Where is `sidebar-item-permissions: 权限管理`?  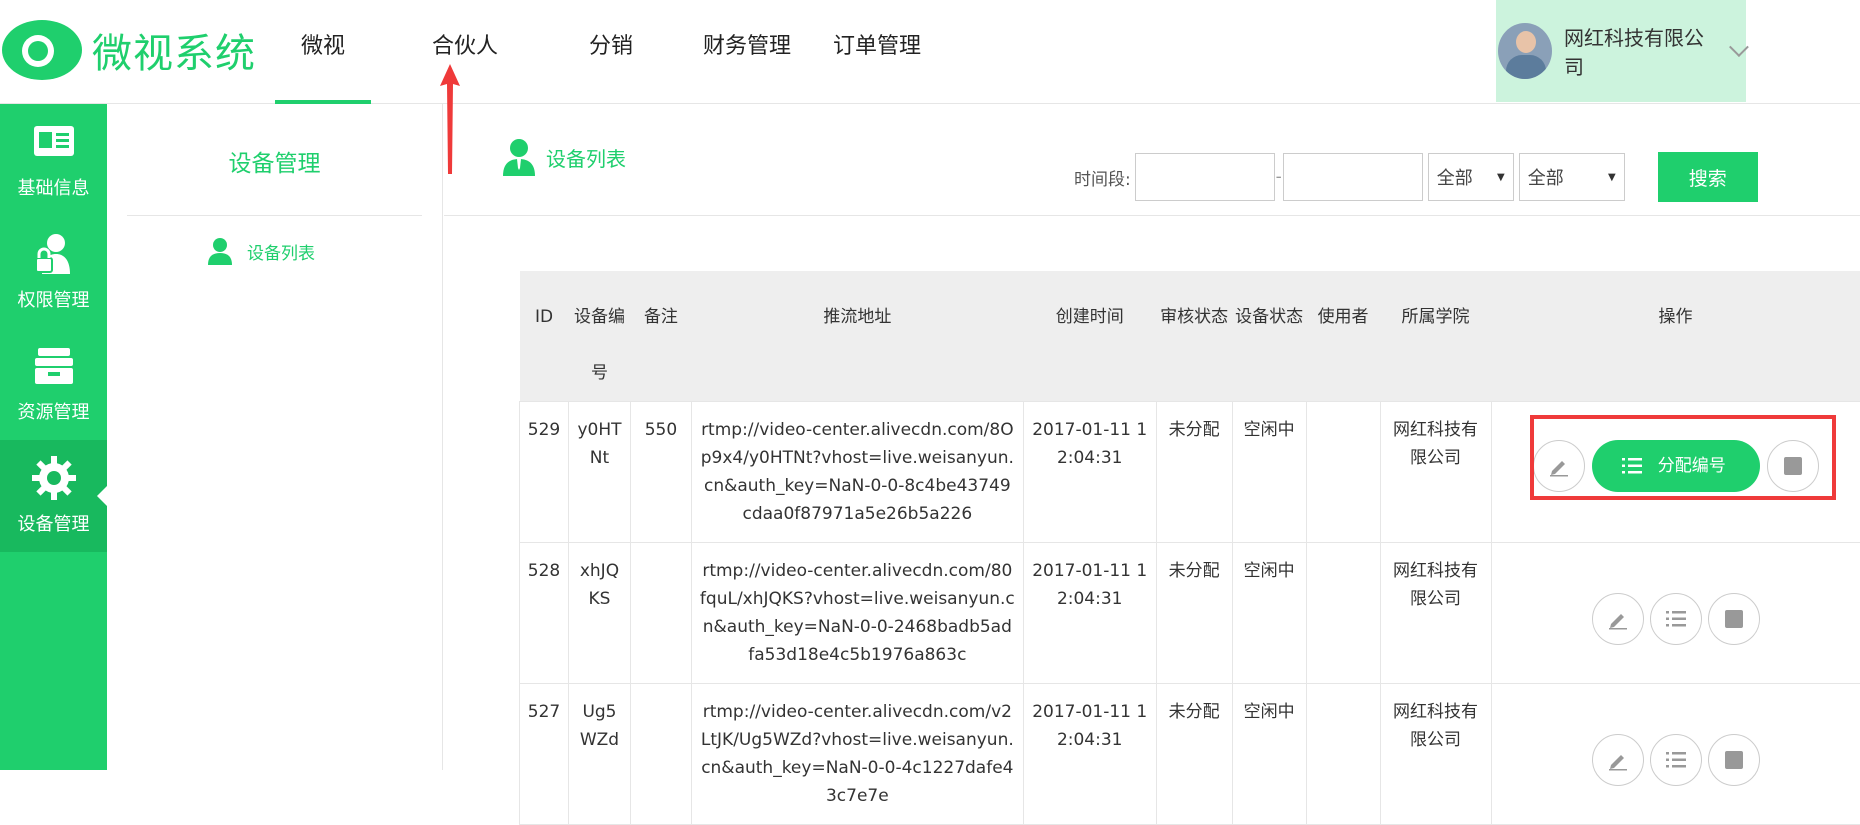
sidebar-item-permissions: 权限管理 is located at coordinates (53, 272).